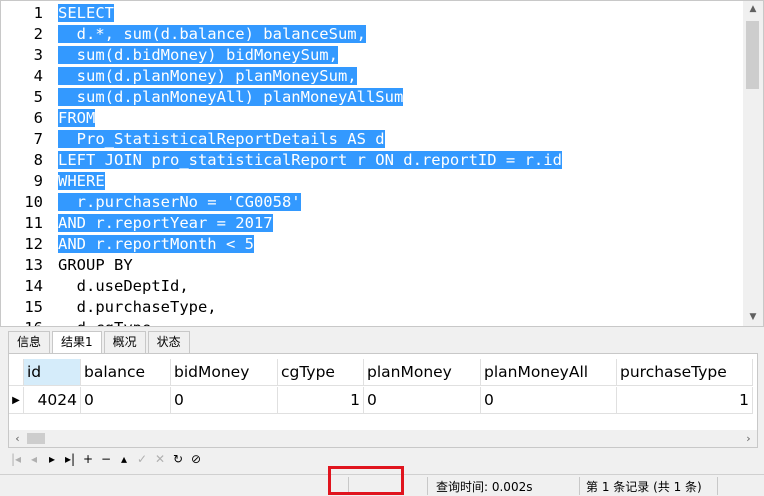 This screenshot has width=764, height=496. What do you see at coordinates (399, 76) in the screenshot?
I see `code-line: sum(d.planMoney) planMoneySum,` at bounding box center [399, 76].